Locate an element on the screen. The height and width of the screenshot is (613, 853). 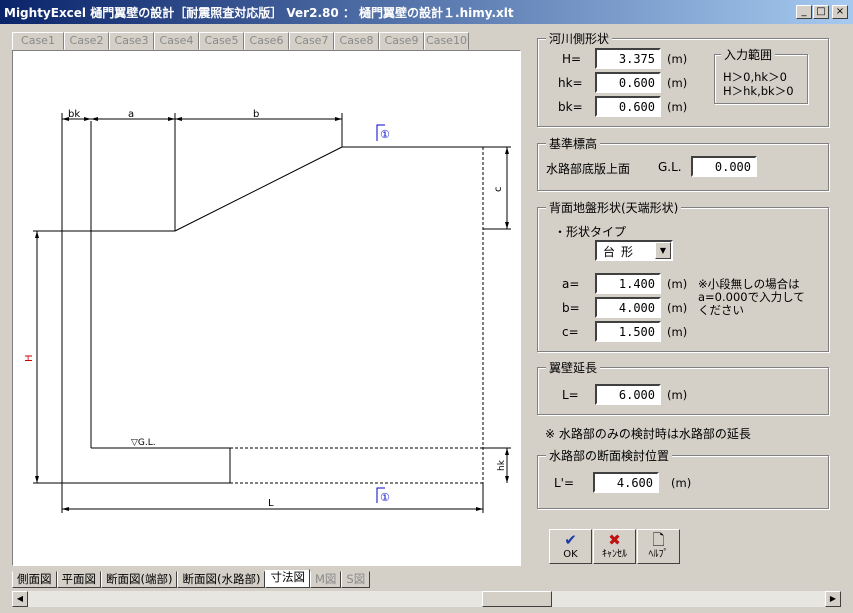
minimize-button: _ is located at coordinates (804, 12).